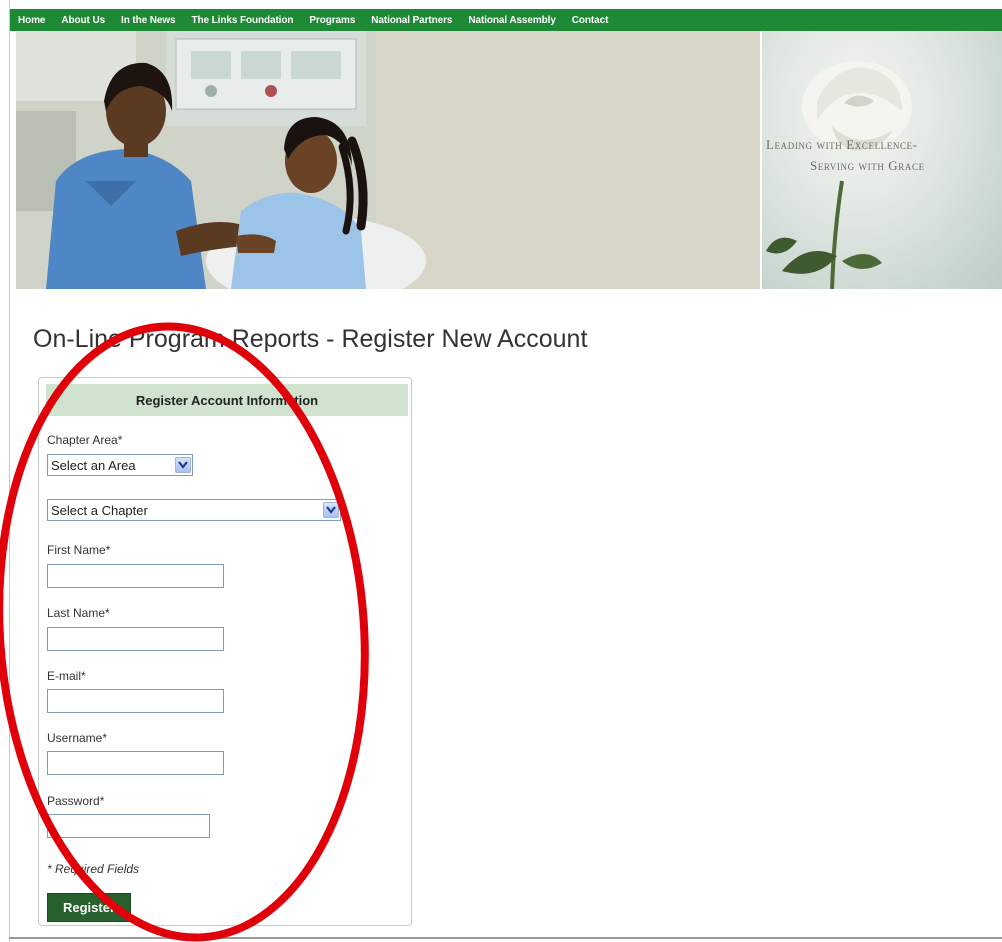  Describe the element at coordinates (194, 510) in the screenshot. I see `chapter-select: Select a Chapter` at that location.